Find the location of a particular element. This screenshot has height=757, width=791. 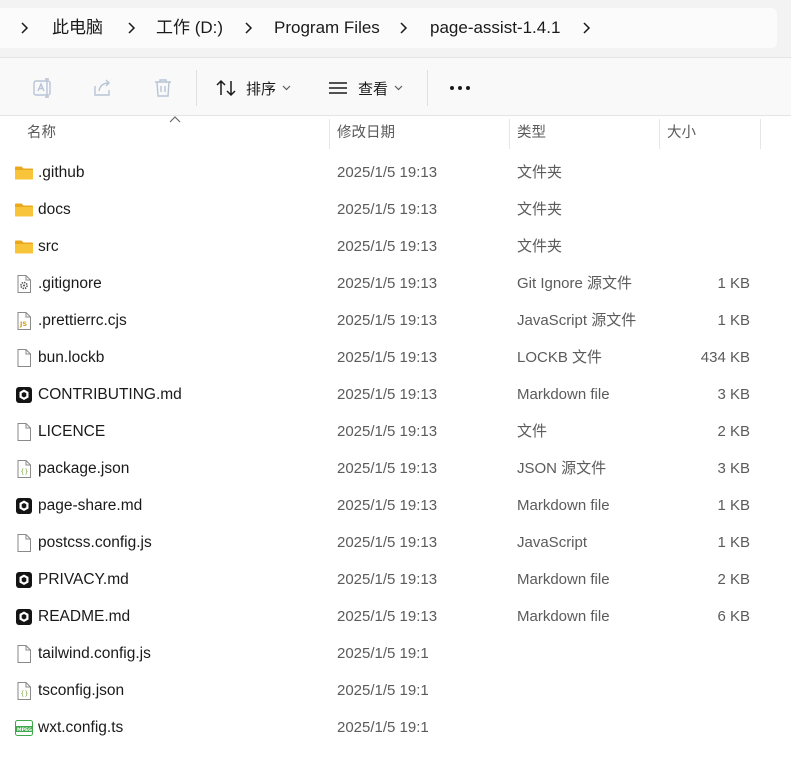

delete-button is located at coordinates (163, 88).